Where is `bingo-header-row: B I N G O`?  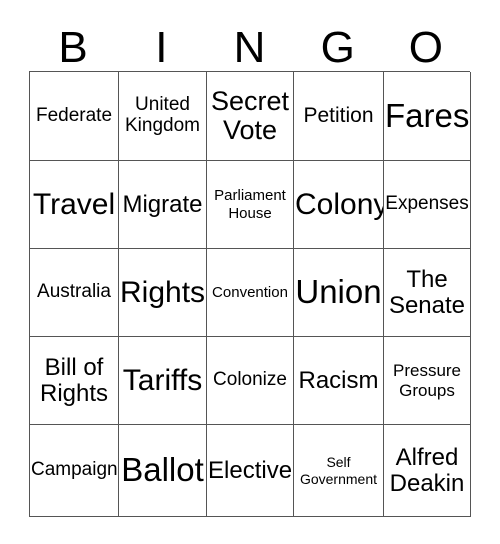 bingo-header-row: B I N G O is located at coordinates (249, 44).